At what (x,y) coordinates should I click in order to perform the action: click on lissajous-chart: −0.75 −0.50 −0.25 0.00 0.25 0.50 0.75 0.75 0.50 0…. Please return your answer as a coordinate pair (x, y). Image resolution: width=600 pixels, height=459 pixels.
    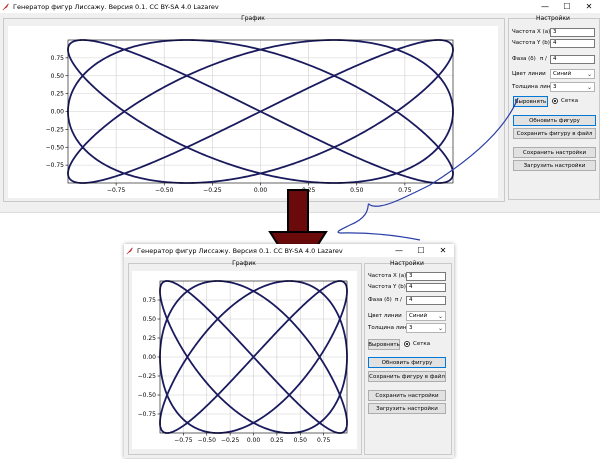
    Looking at the image, I should click on (243, 362).